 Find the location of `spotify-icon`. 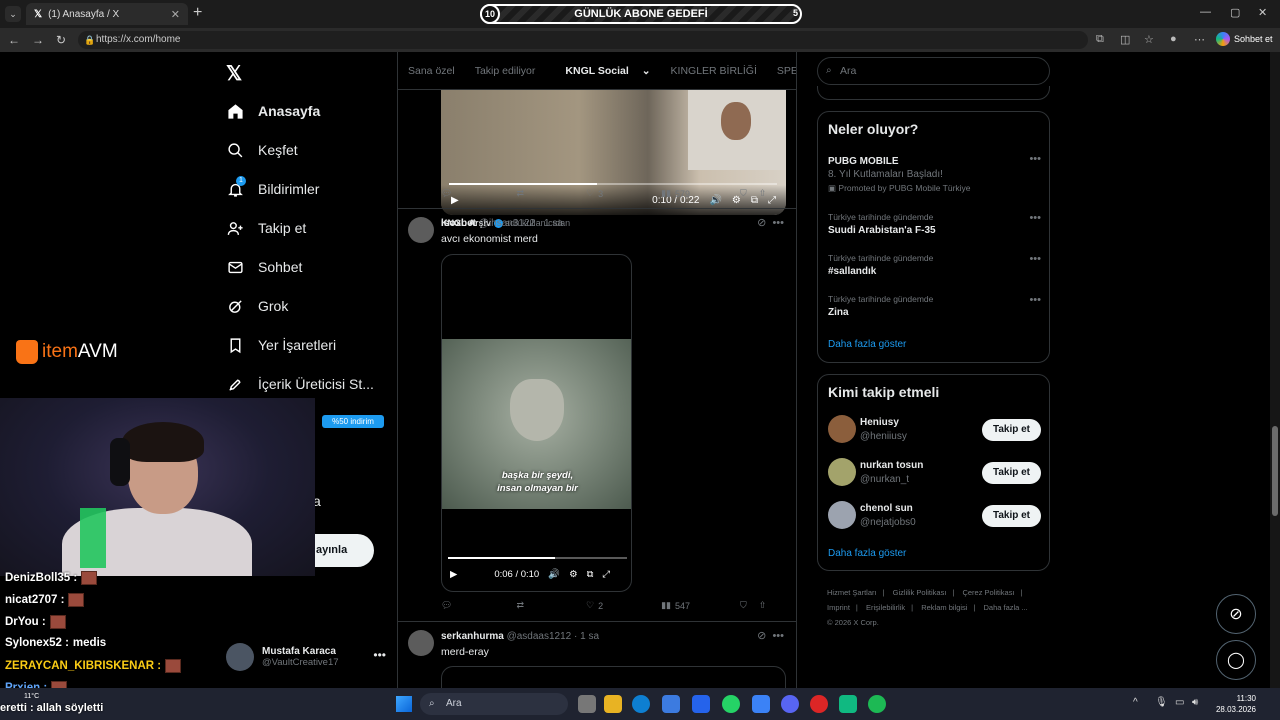

spotify-icon is located at coordinates (877, 704).